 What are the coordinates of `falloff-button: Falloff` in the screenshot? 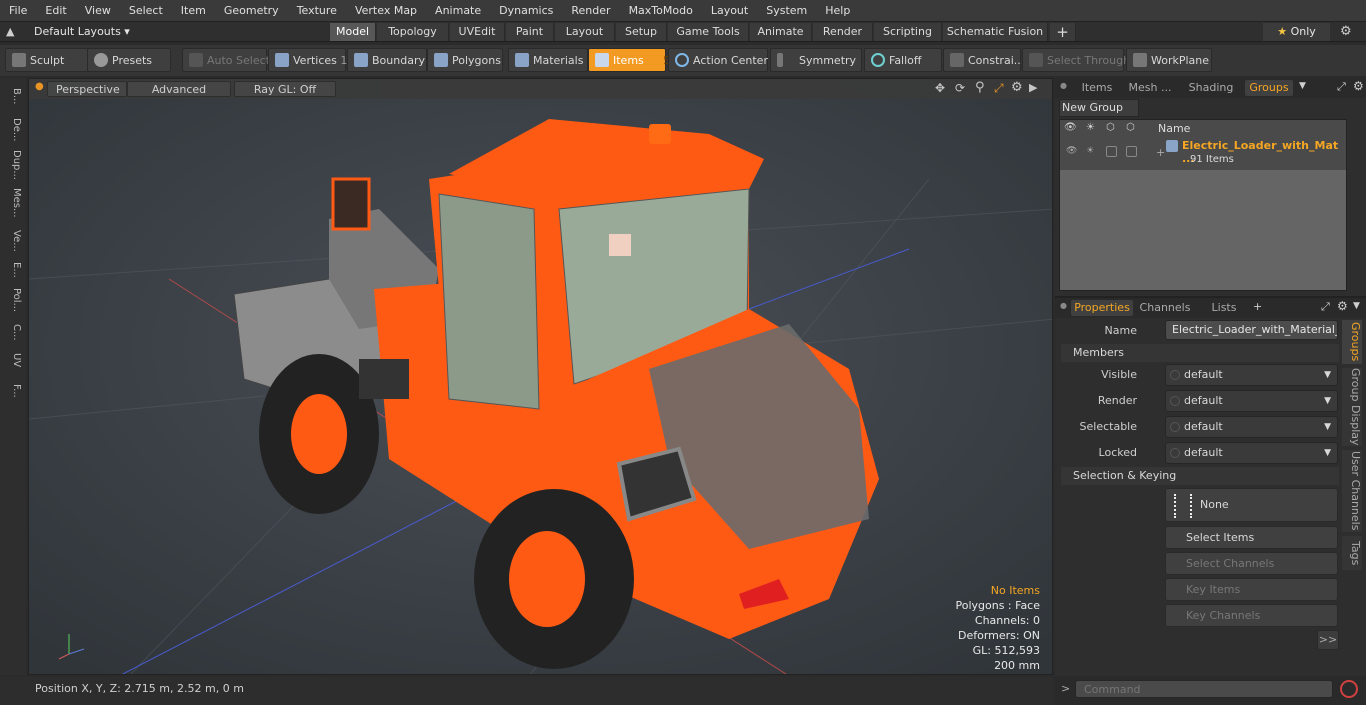 It's located at (903, 60).